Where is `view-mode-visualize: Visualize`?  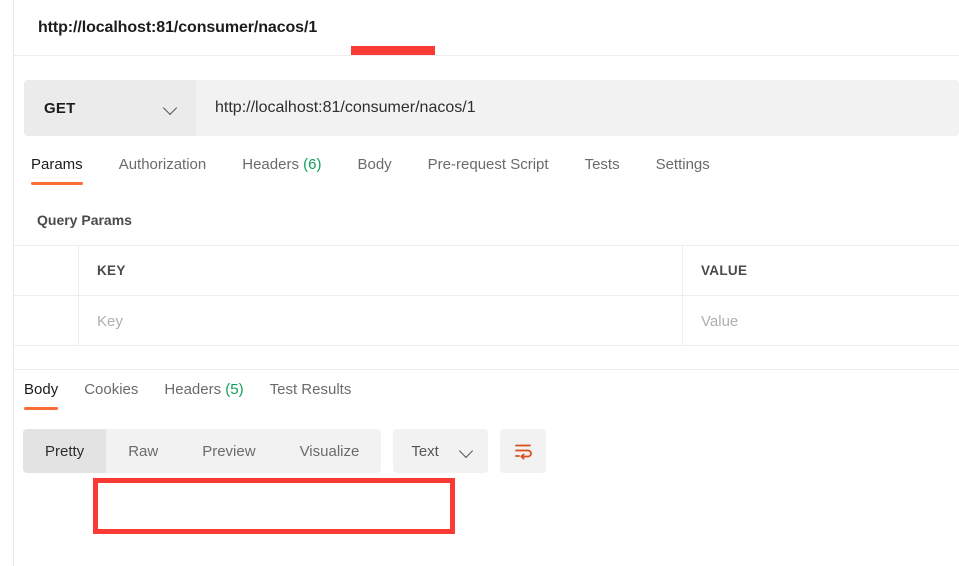
view-mode-visualize: Visualize is located at coordinates (330, 451).